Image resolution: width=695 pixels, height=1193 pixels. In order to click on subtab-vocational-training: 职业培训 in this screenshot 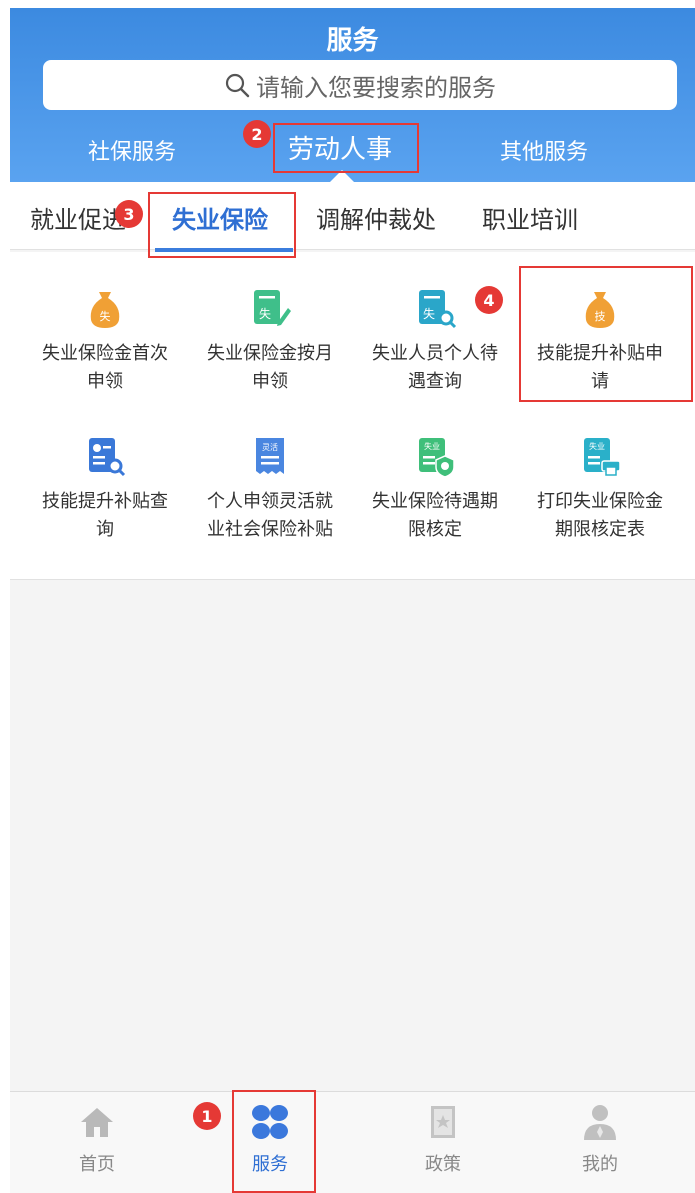, I will do `click(530, 217)`.